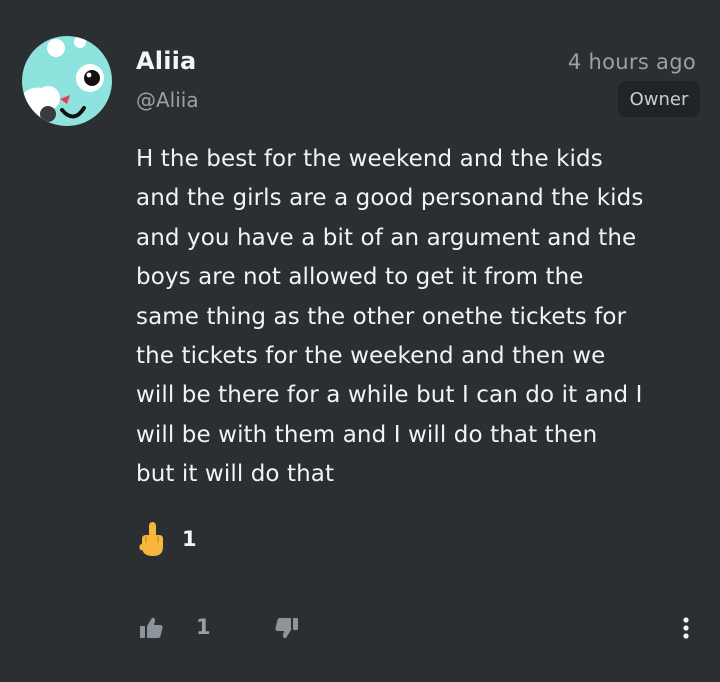 This screenshot has height=682, width=720. Describe the element at coordinates (152, 539) in the screenshot. I see `middle-finger-emoji-icon` at that location.